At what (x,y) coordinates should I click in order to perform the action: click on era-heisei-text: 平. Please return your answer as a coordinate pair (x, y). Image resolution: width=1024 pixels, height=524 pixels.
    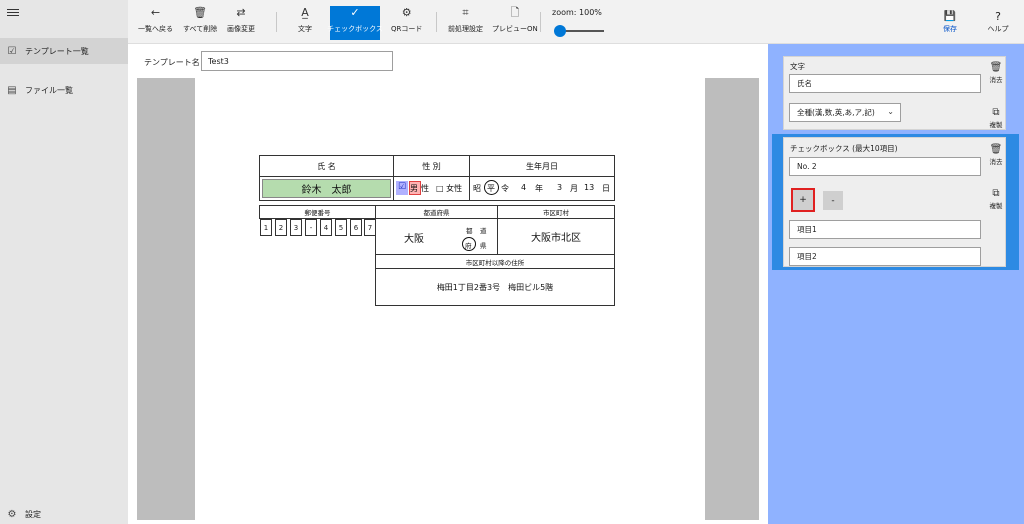
    Looking at the image, I should click on (491, 188).